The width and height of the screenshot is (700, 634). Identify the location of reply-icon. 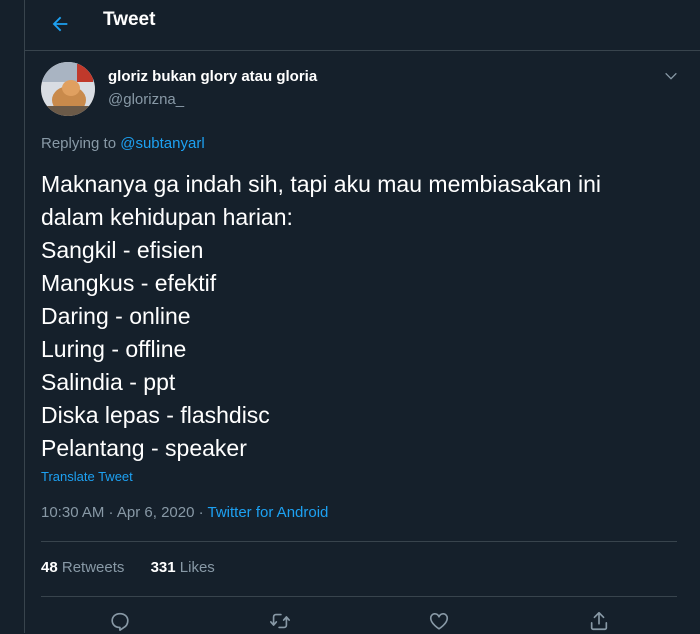
(120, 621).